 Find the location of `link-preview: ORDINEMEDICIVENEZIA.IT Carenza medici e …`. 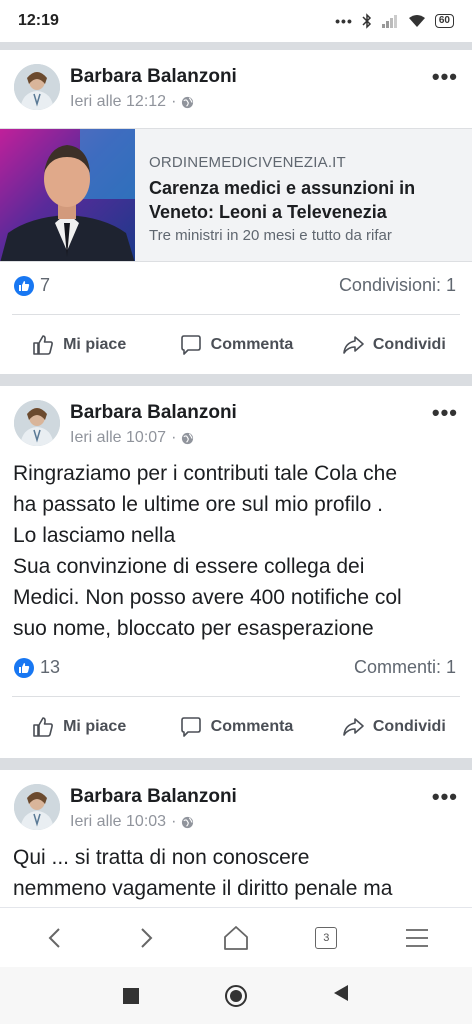

link-preview: ORDINEMEDICIVENEZIA.IT Carenza medici e … is located at coordinates (236, 195).